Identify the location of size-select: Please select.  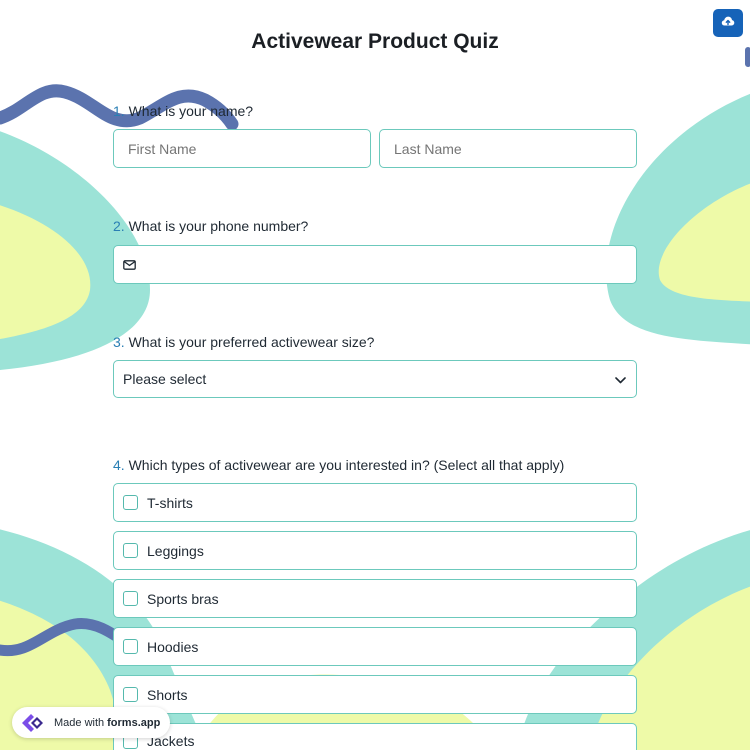
(375, 379).